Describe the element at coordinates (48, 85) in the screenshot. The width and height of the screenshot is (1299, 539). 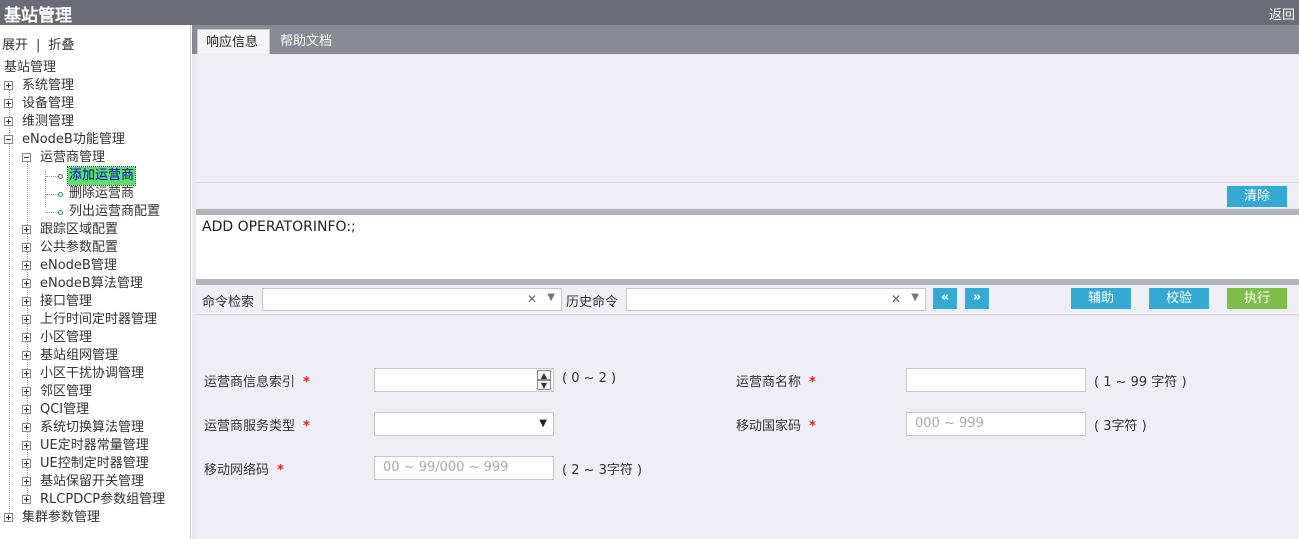
I see `tree-item-label: 系统管理` at that location.